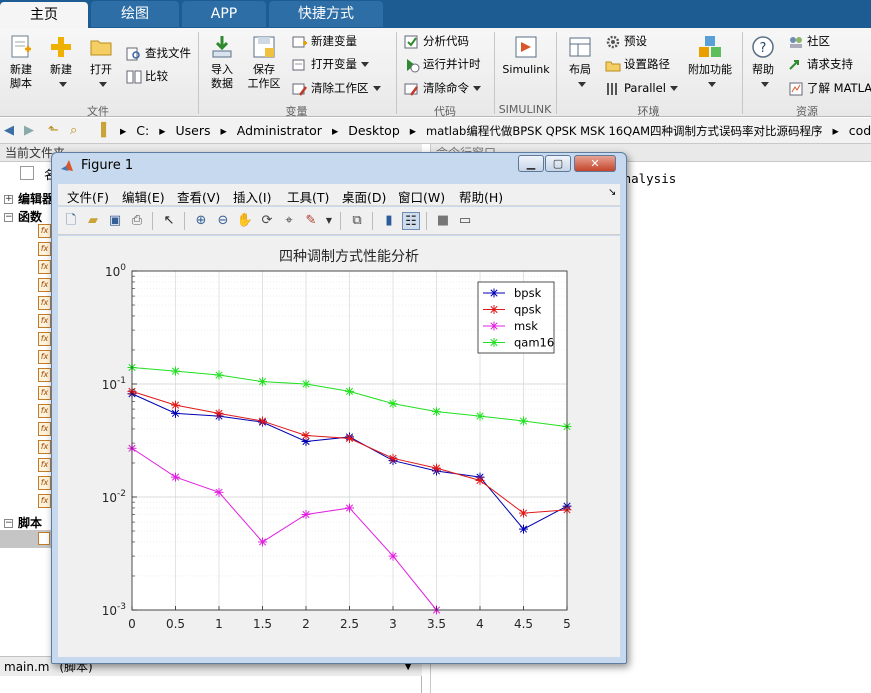 The height and width of the screenshot is (693, 871). Describe the element at coordinates (531, 163) in the screenshot. I see `minimize-button: ▁` at that location.